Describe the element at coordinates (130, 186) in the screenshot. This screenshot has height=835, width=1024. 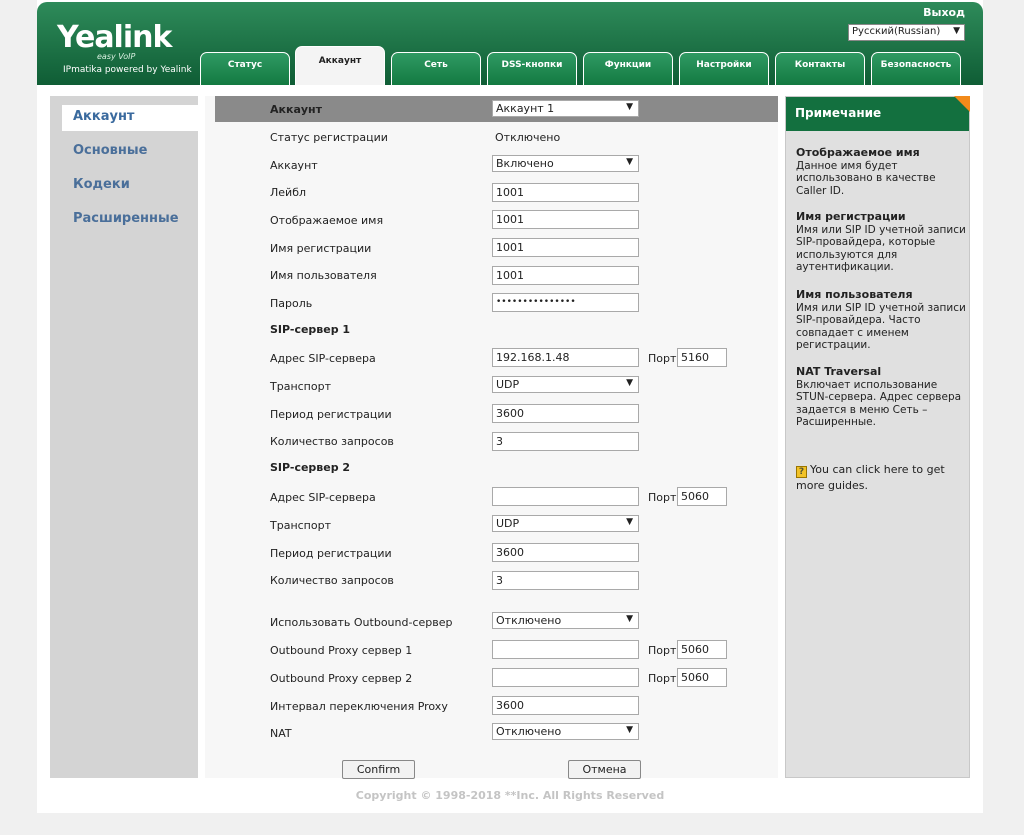
I see `sidebar-item-codecs: Кодеки` at that location.